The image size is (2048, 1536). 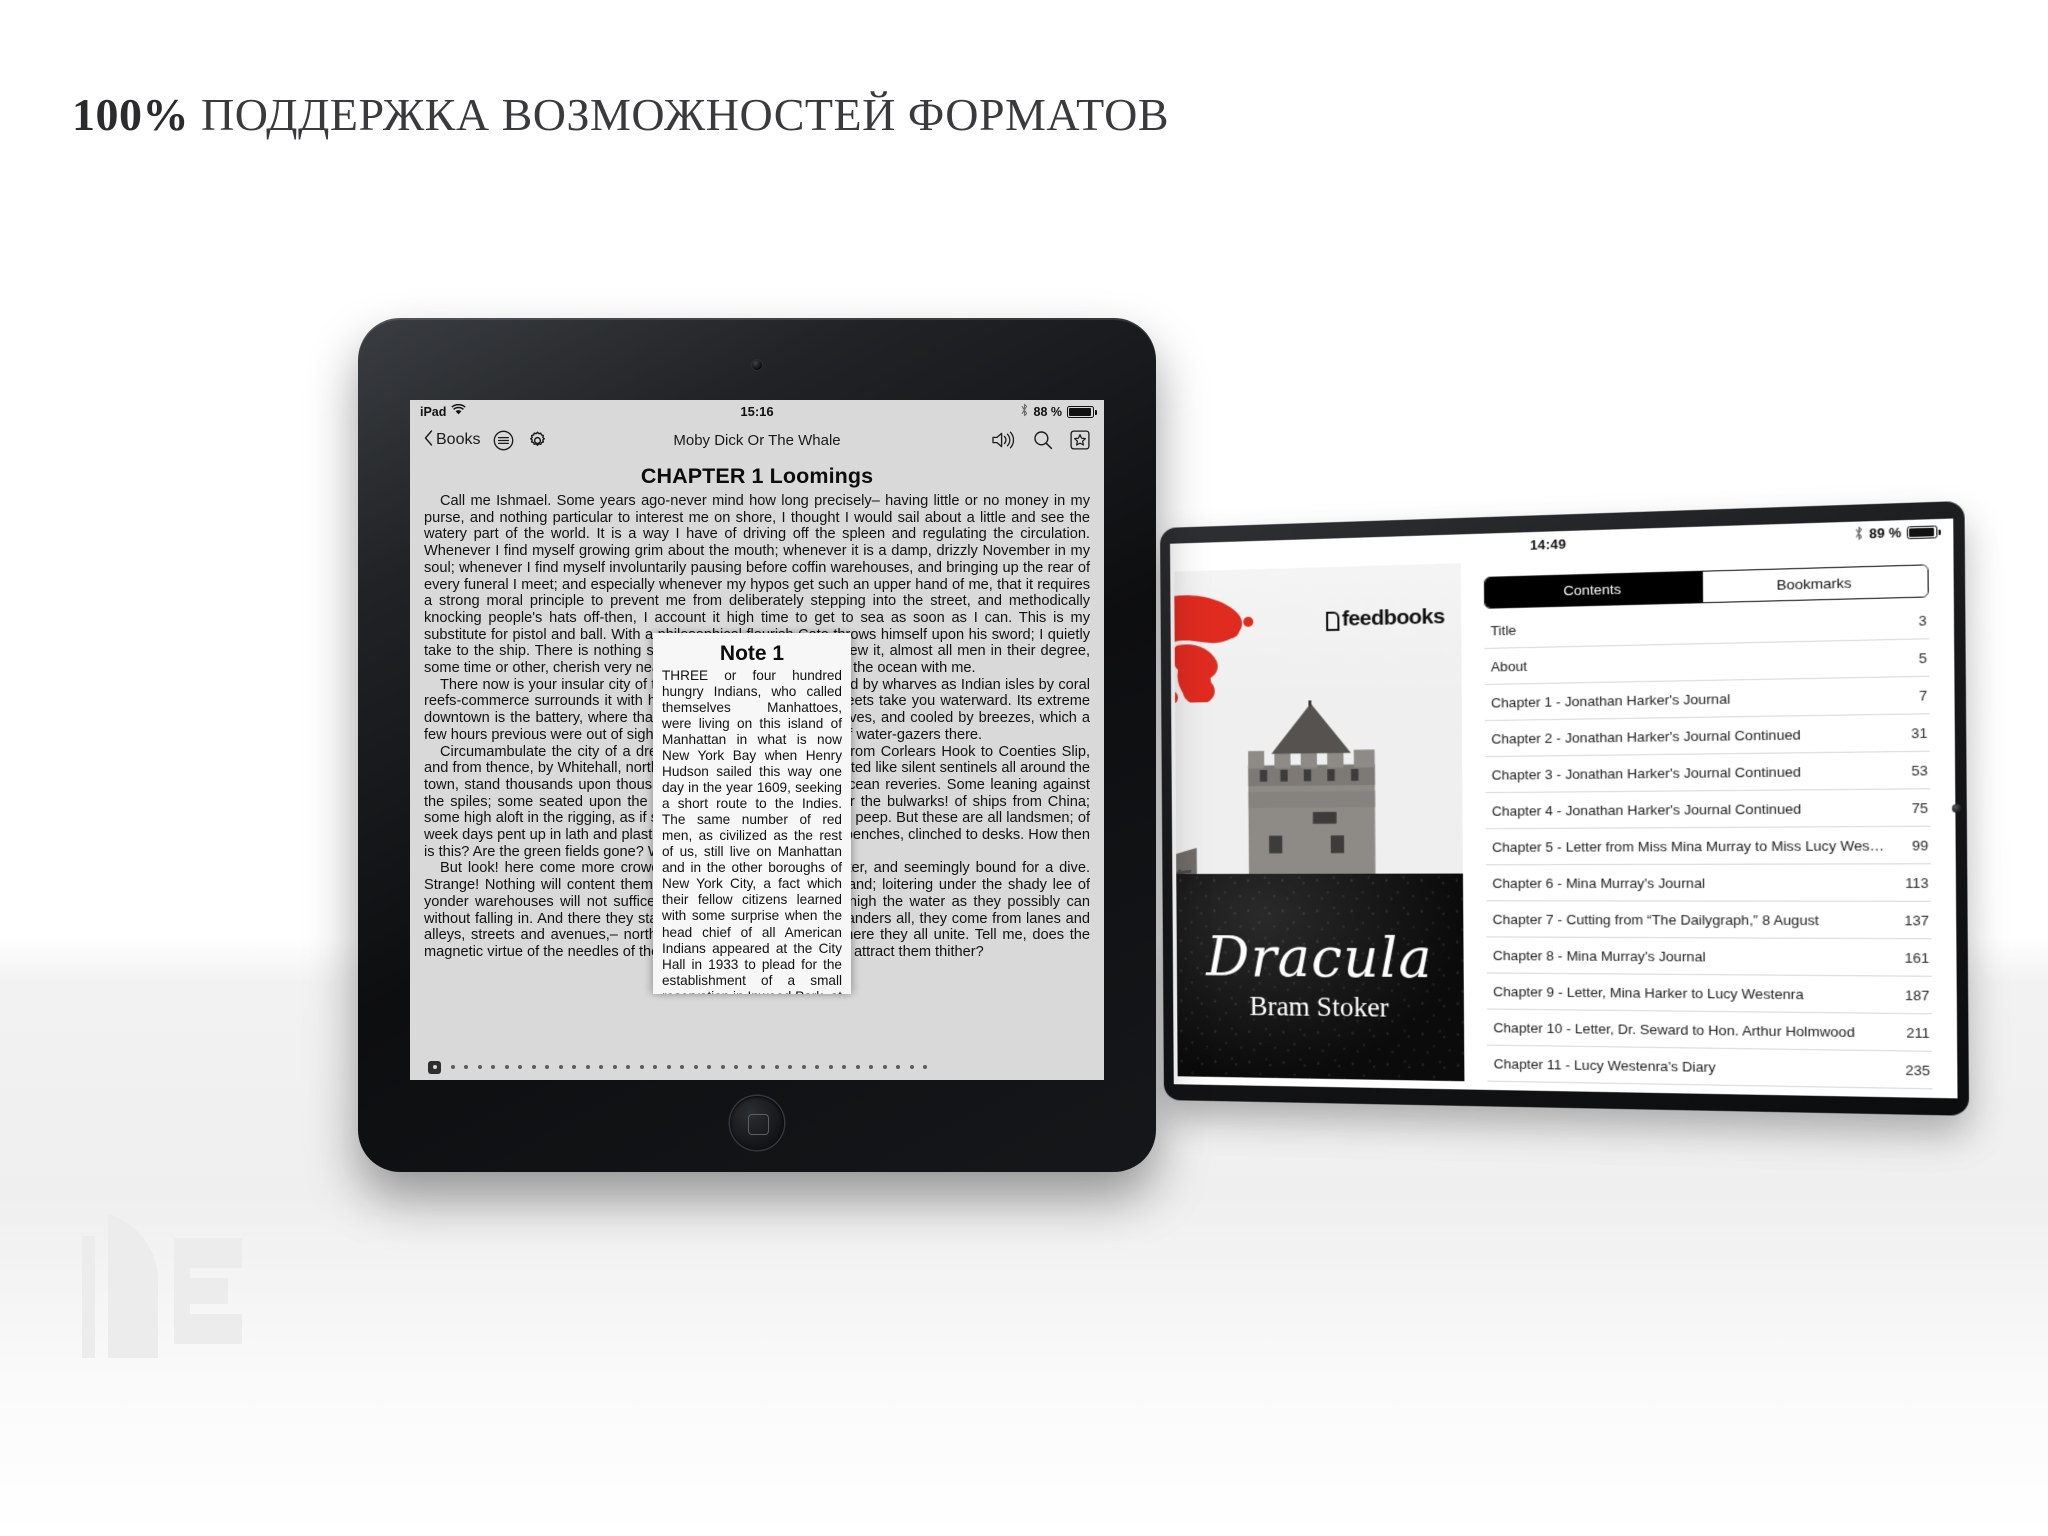 I want to click on toc-page: 31, so click(x=1919, y=732).